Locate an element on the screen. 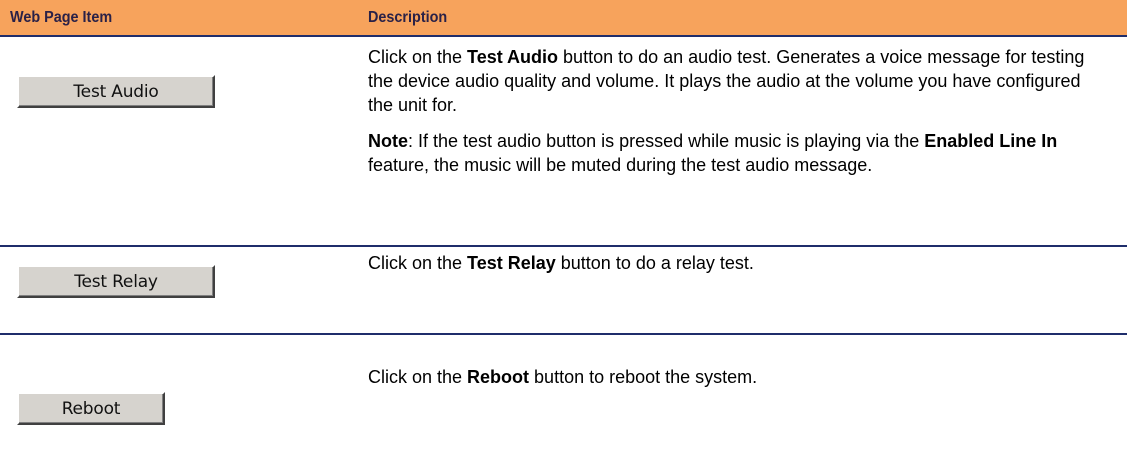 This screenshot has height=449, width=1127. bold-term: Note is located at coordinates (388, 141).